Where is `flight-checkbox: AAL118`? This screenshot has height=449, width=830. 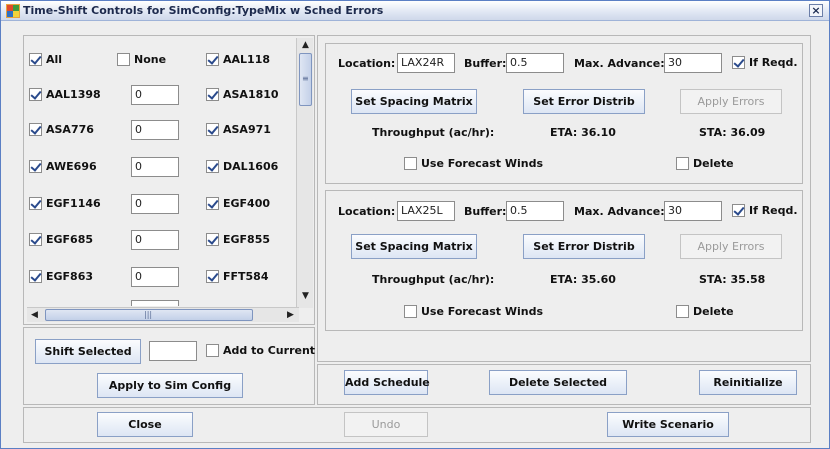
flight-checkbox: AAL118 is located at coordinates (238, 59).